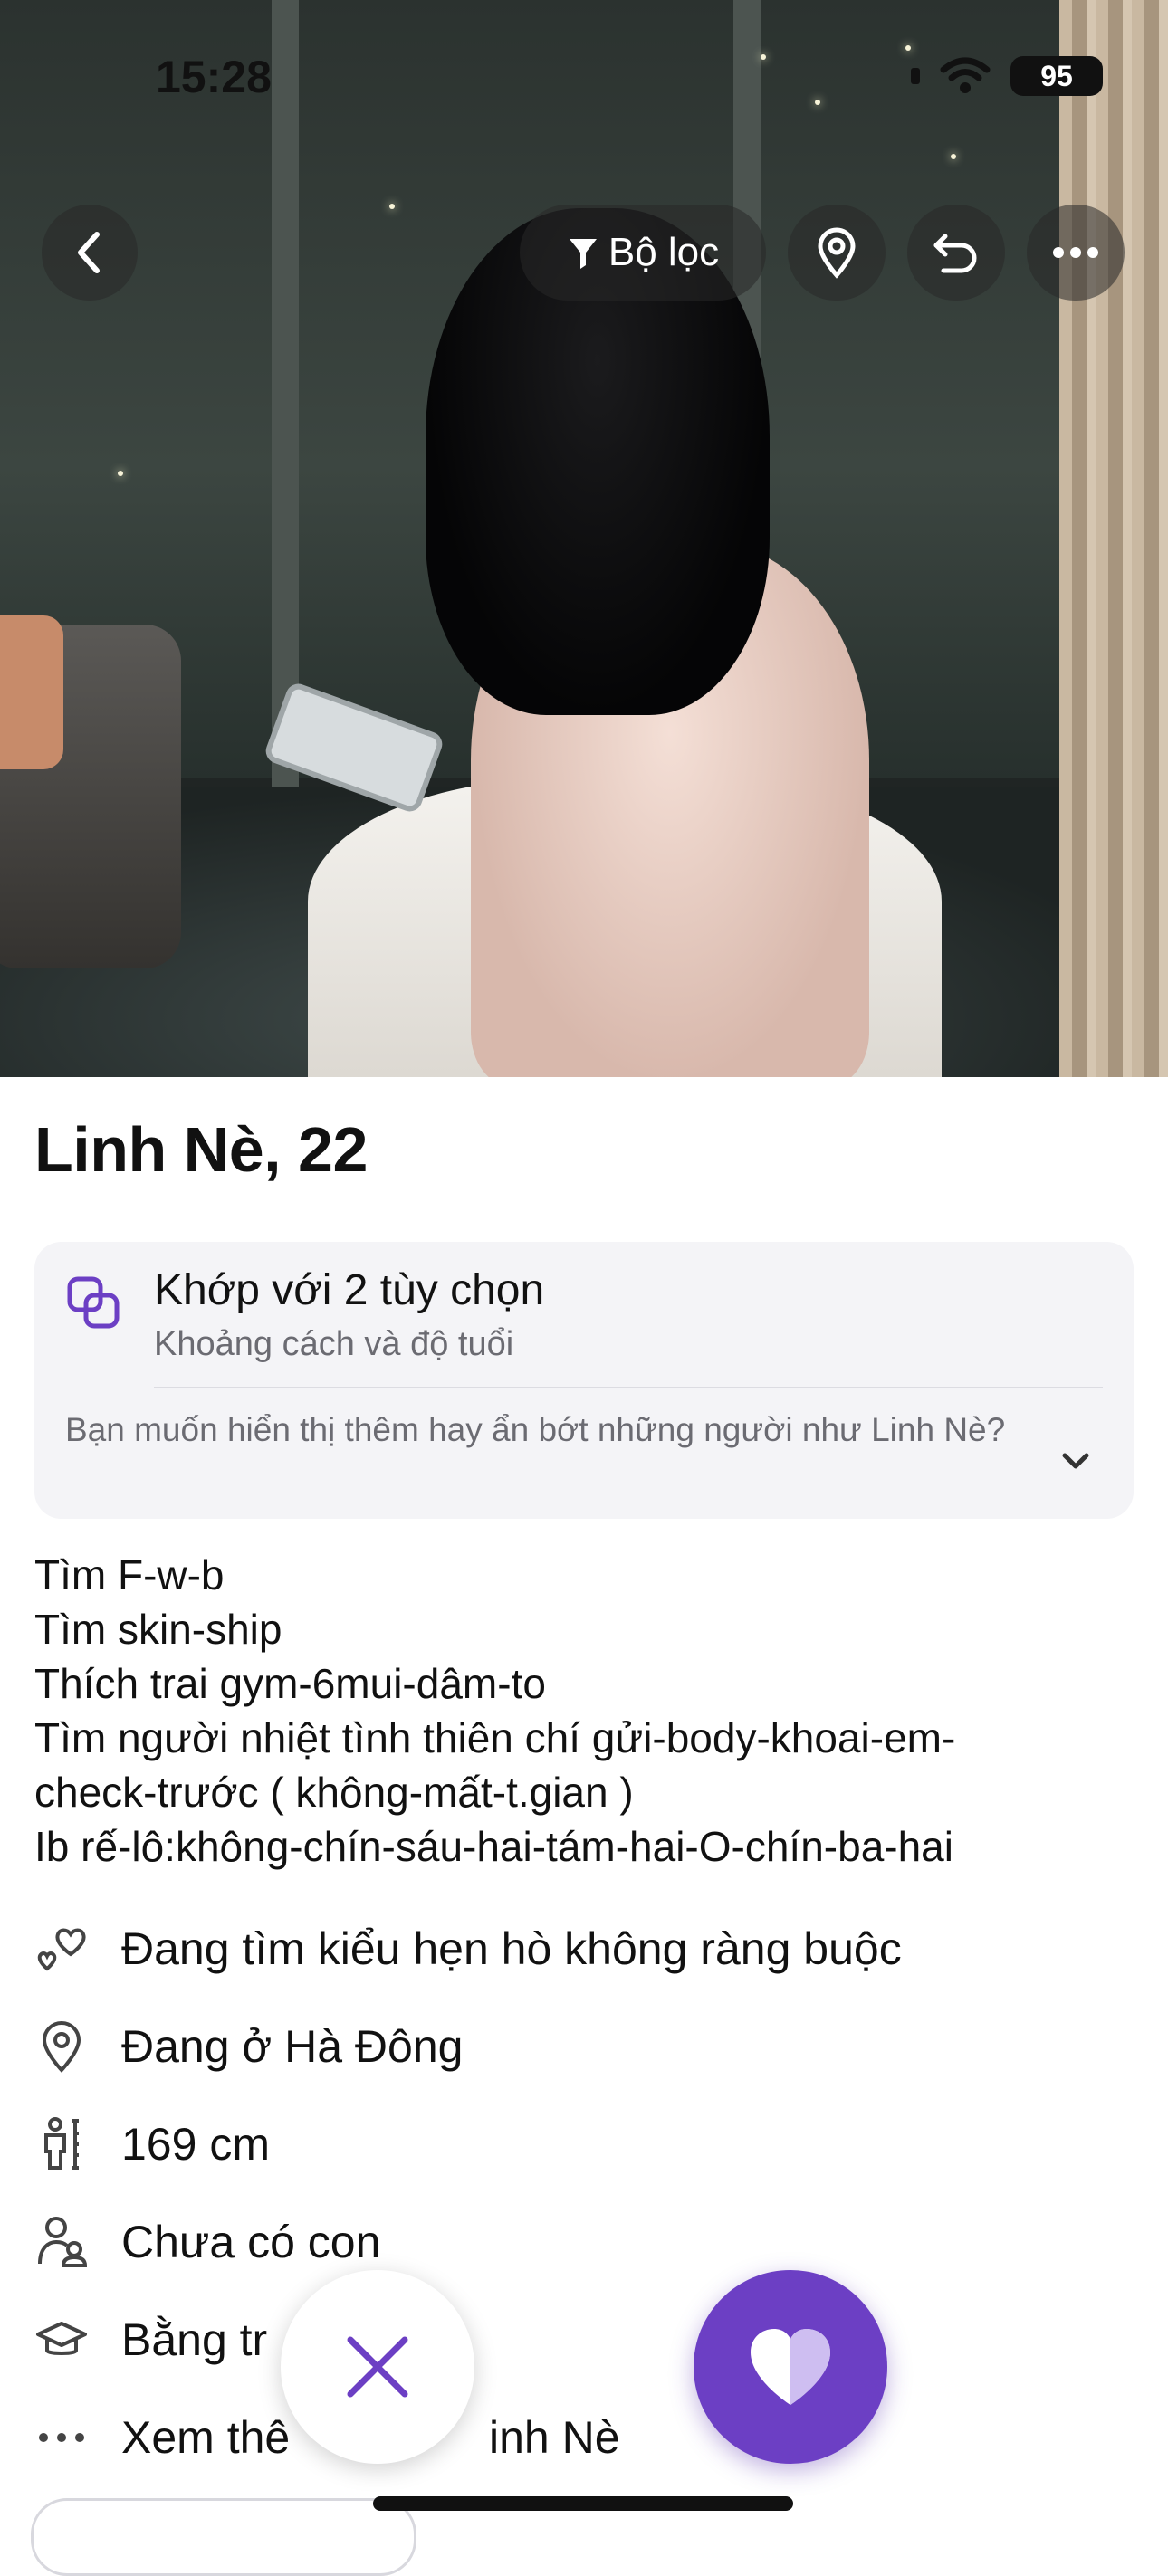  I want to click on home-indicator, so click(583, 2503).